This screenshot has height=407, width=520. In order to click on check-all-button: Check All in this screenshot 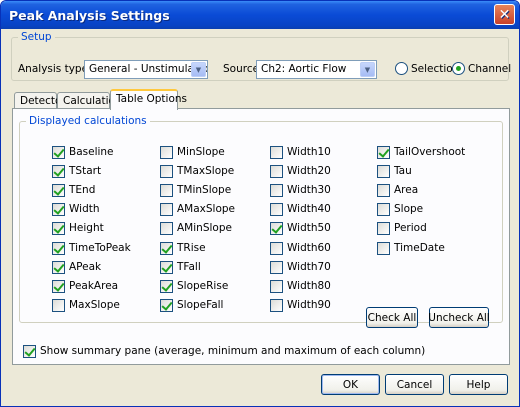, I will do `click(392, 317)`.